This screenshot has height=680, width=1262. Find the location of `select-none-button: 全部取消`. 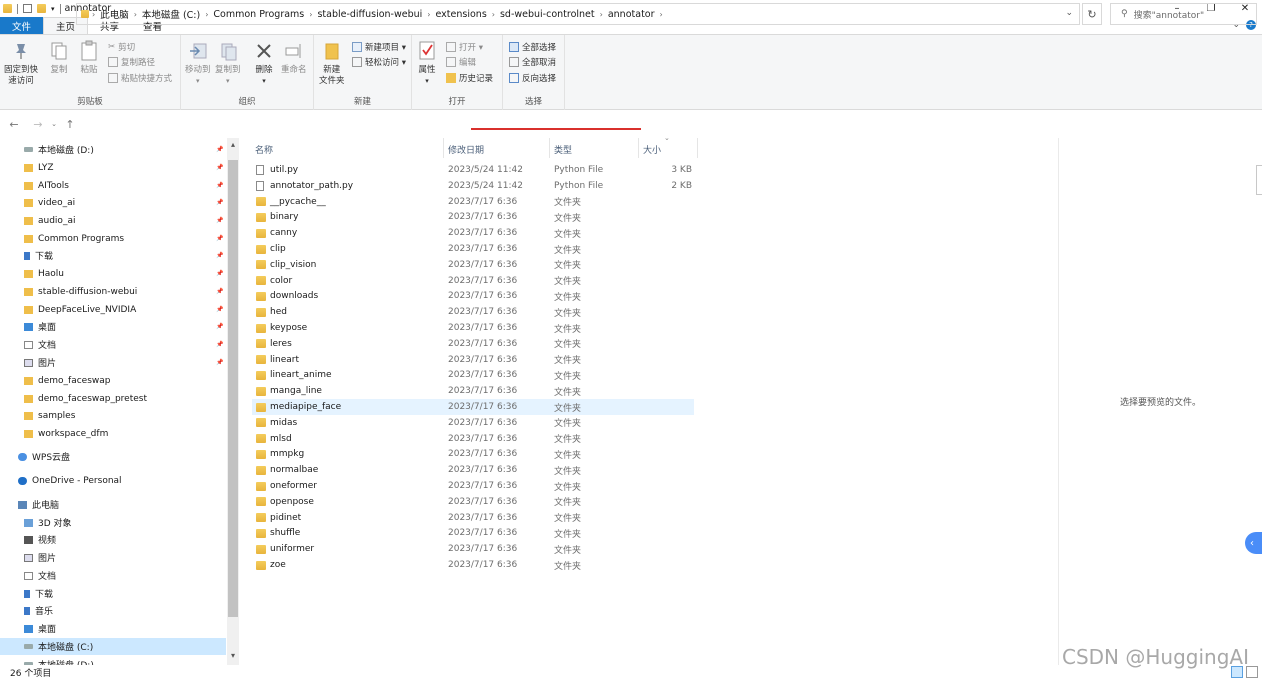

select-none-button: 全部取消 is located at coordinates (532, 62).